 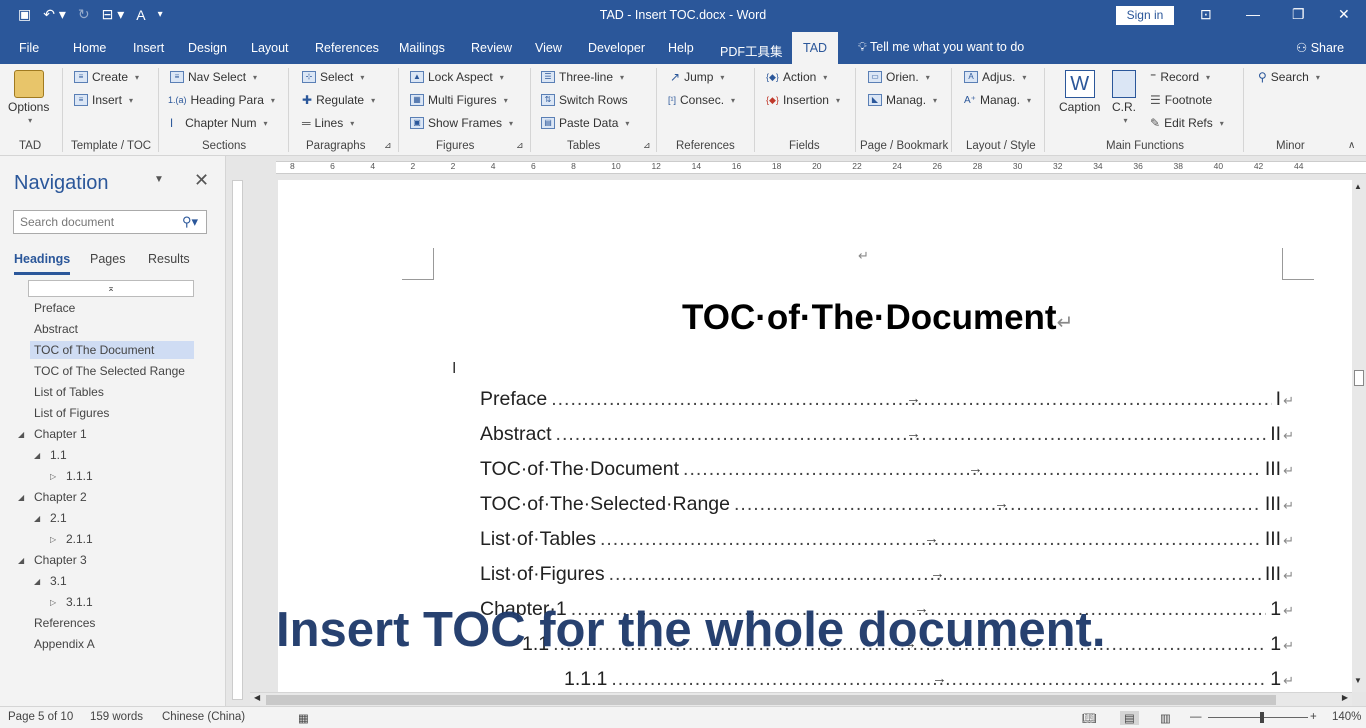 What do you see at coordinates (1253, 14) in the screenshot?
I see `minimize-button: —` at bounding box center [1253, 14].